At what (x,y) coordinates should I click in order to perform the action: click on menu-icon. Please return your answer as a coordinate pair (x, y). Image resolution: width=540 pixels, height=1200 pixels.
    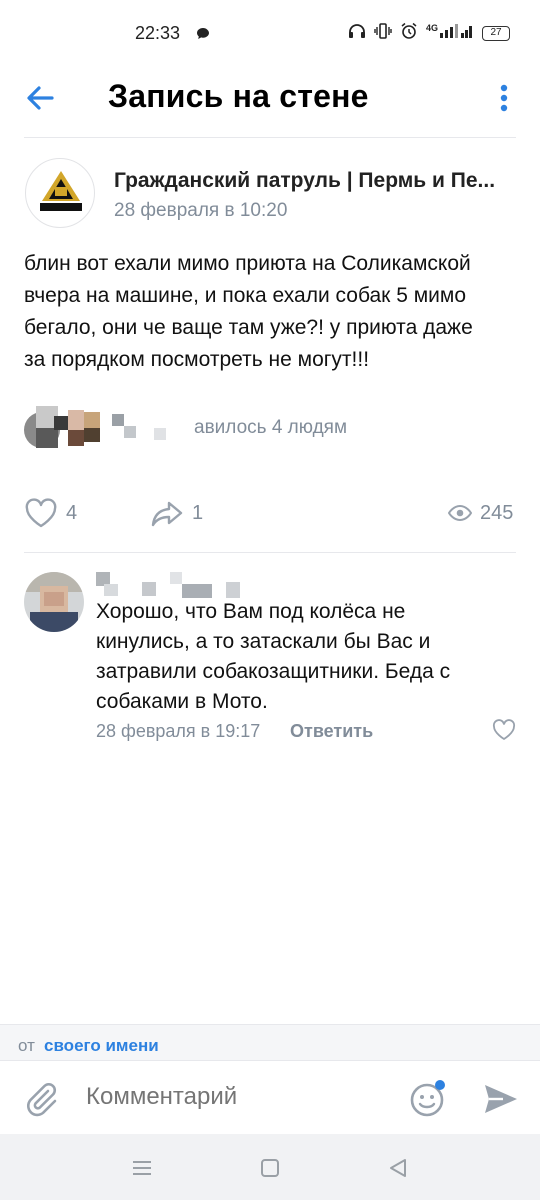
    Looking at the image, I should click on (142, 1168).